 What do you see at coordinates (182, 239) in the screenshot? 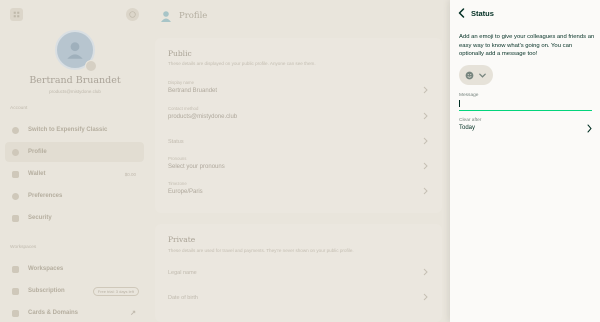
I see `private-card-title: Private` at bounding box center [182, 239].